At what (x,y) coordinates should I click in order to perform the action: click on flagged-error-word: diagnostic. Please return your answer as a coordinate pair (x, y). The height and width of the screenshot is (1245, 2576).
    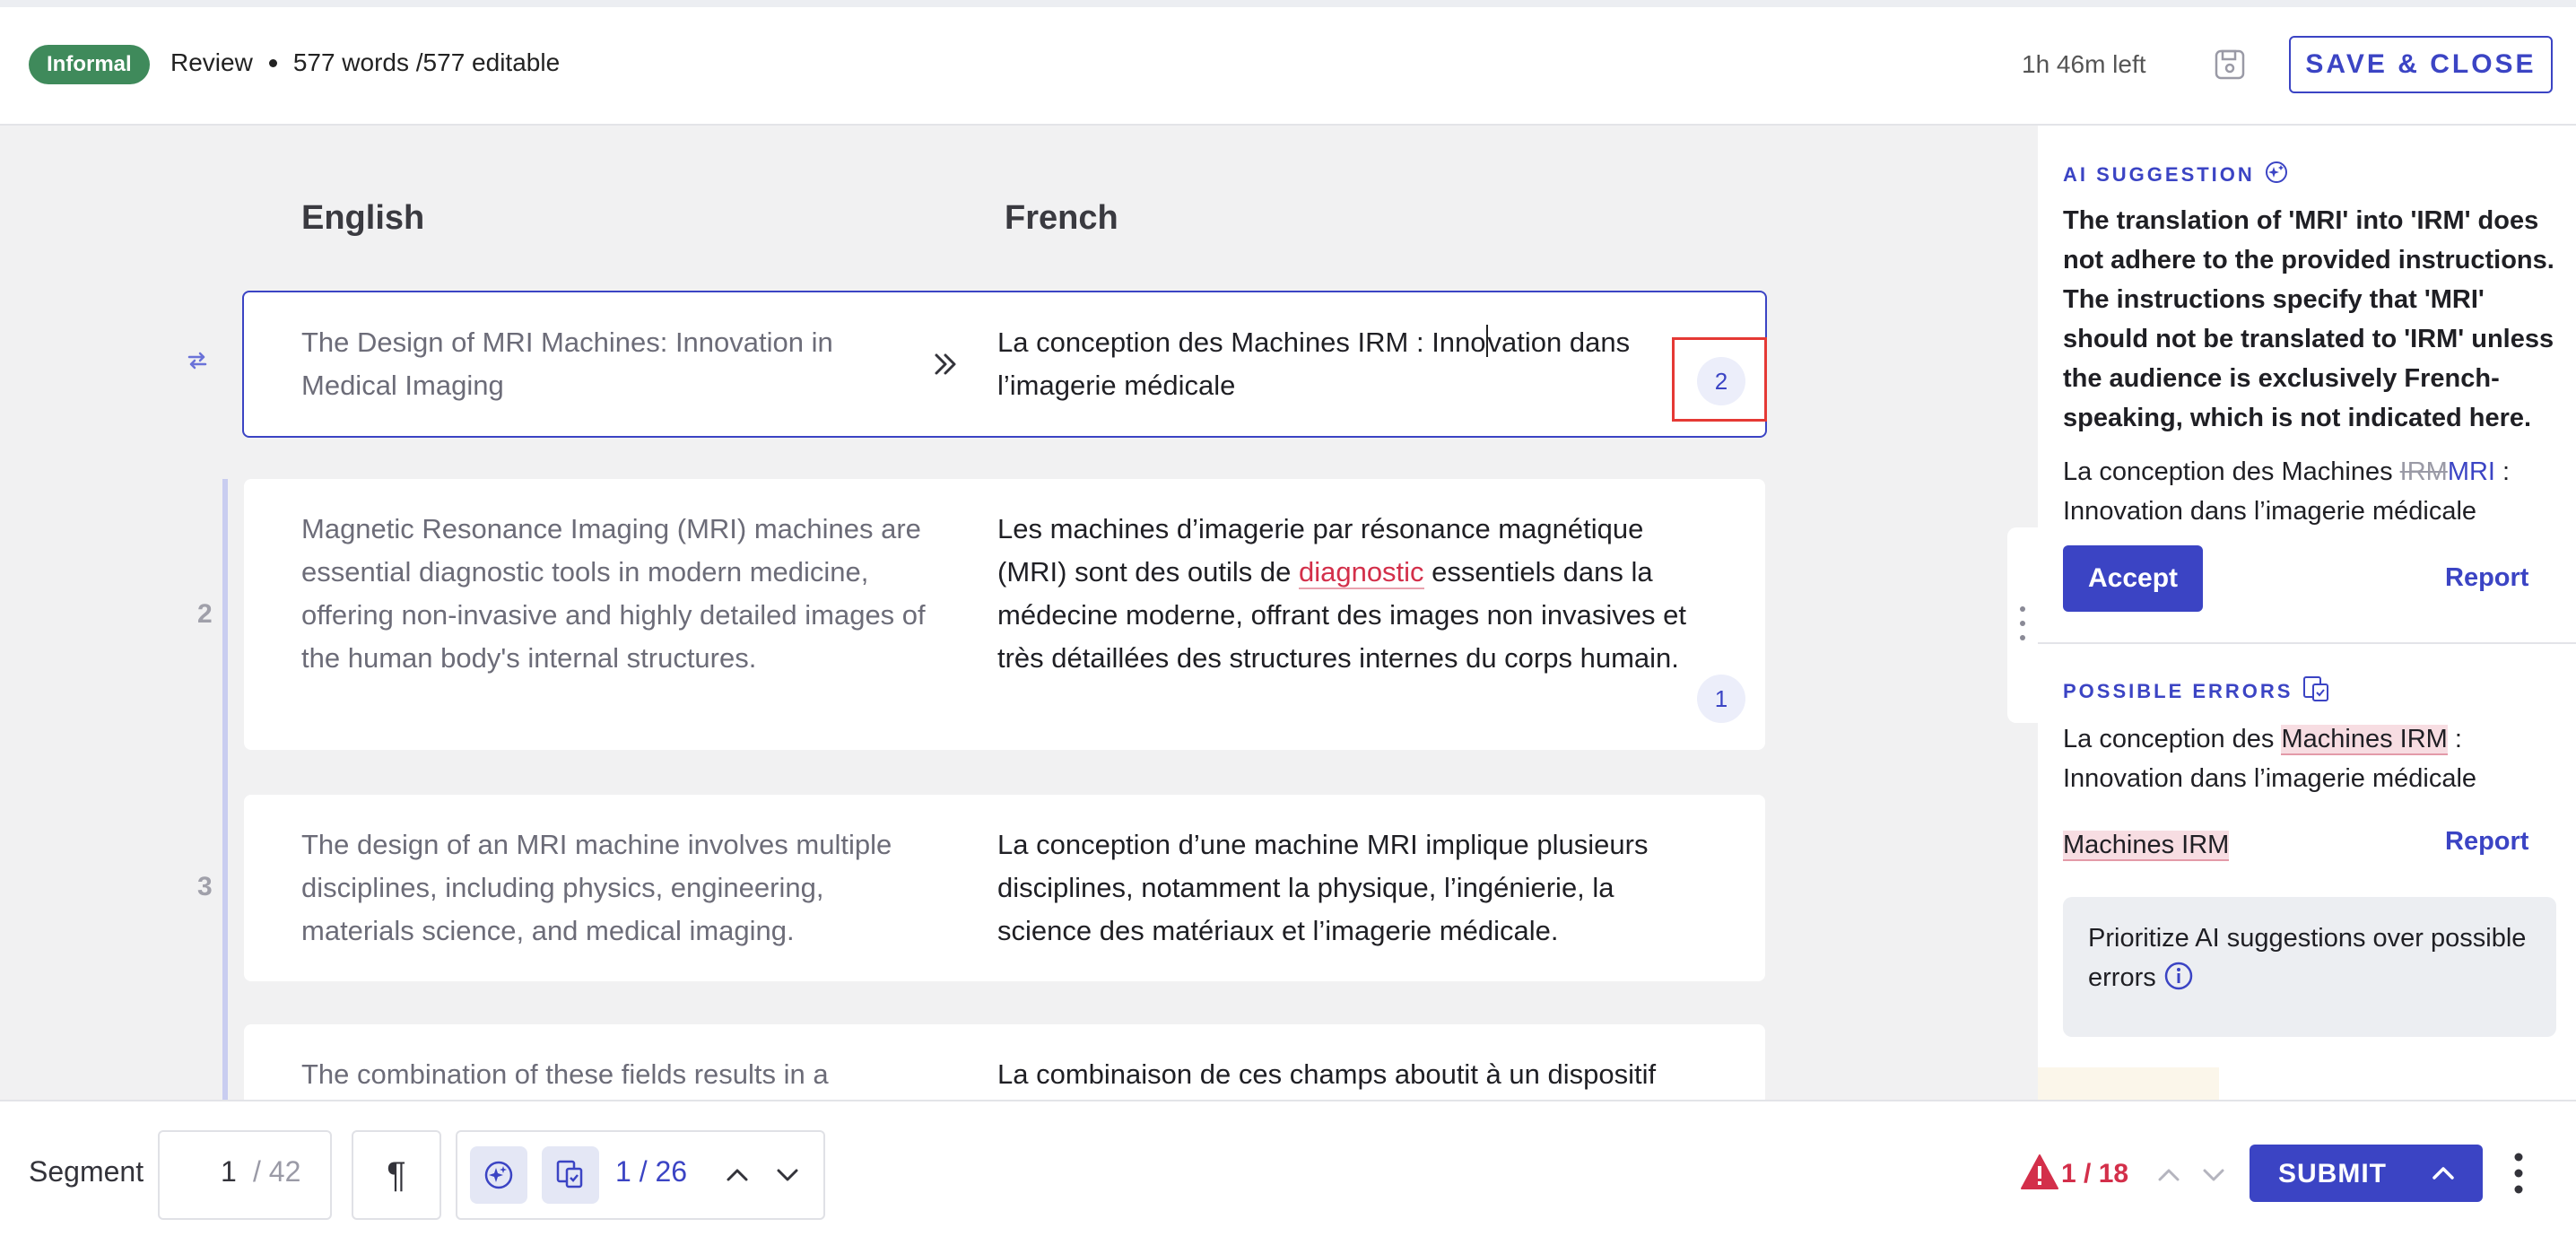
    Looking at the image, I should click on (1361, 572).